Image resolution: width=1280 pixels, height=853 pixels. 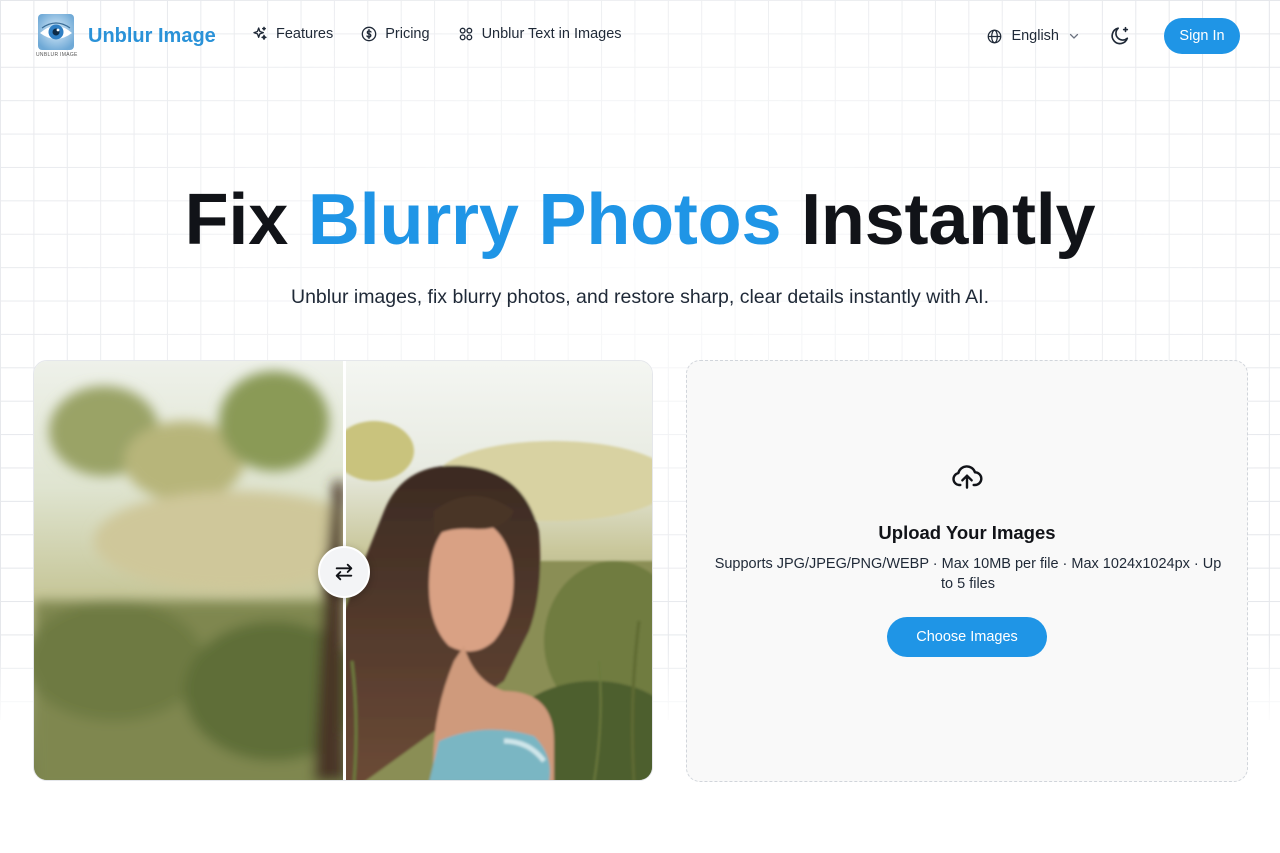 I want to click on logo-caption: UNBLUR IMAGE, so click(x=57, y=55).